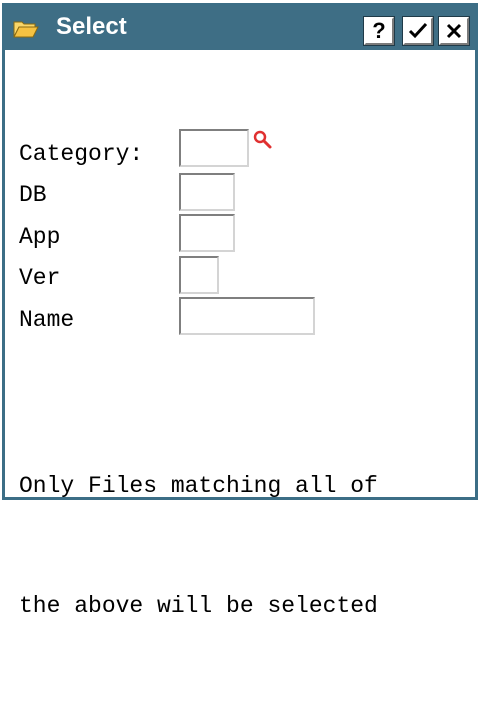 The height and width of the screenshot is (706, 484). Describe the element at coordinates (40, 237) in the screenshot. I see `app-label: App` at that location.